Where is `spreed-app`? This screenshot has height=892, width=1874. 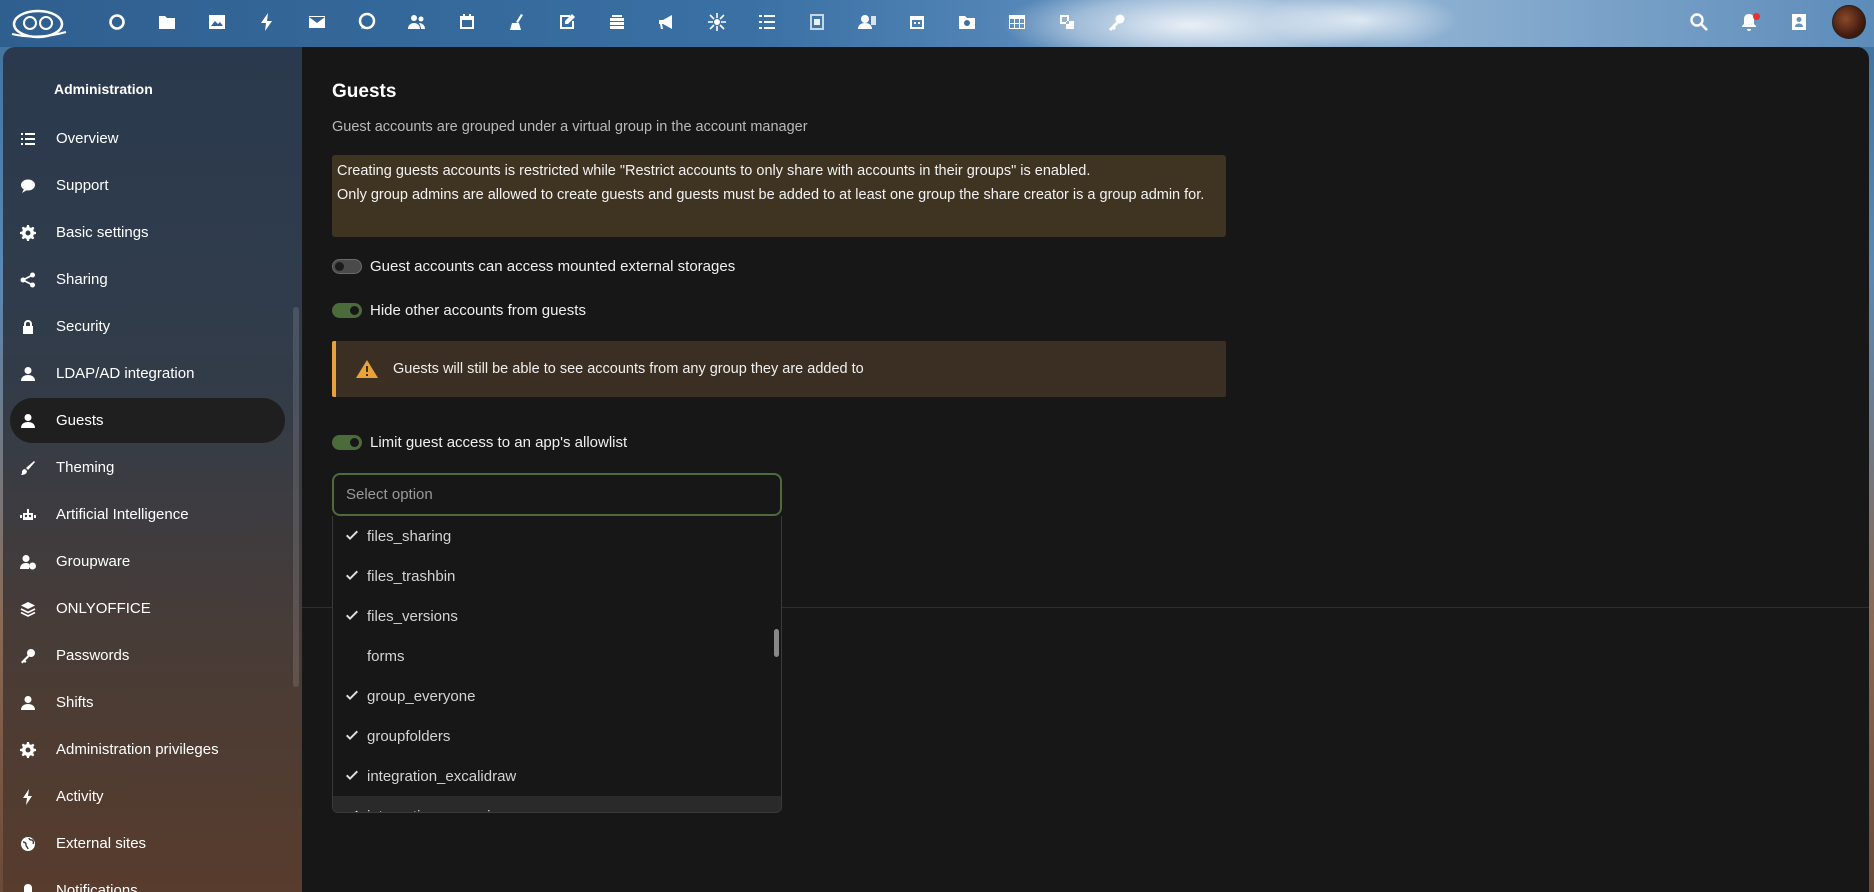 spreed-app is located at coordinates (717, 22).